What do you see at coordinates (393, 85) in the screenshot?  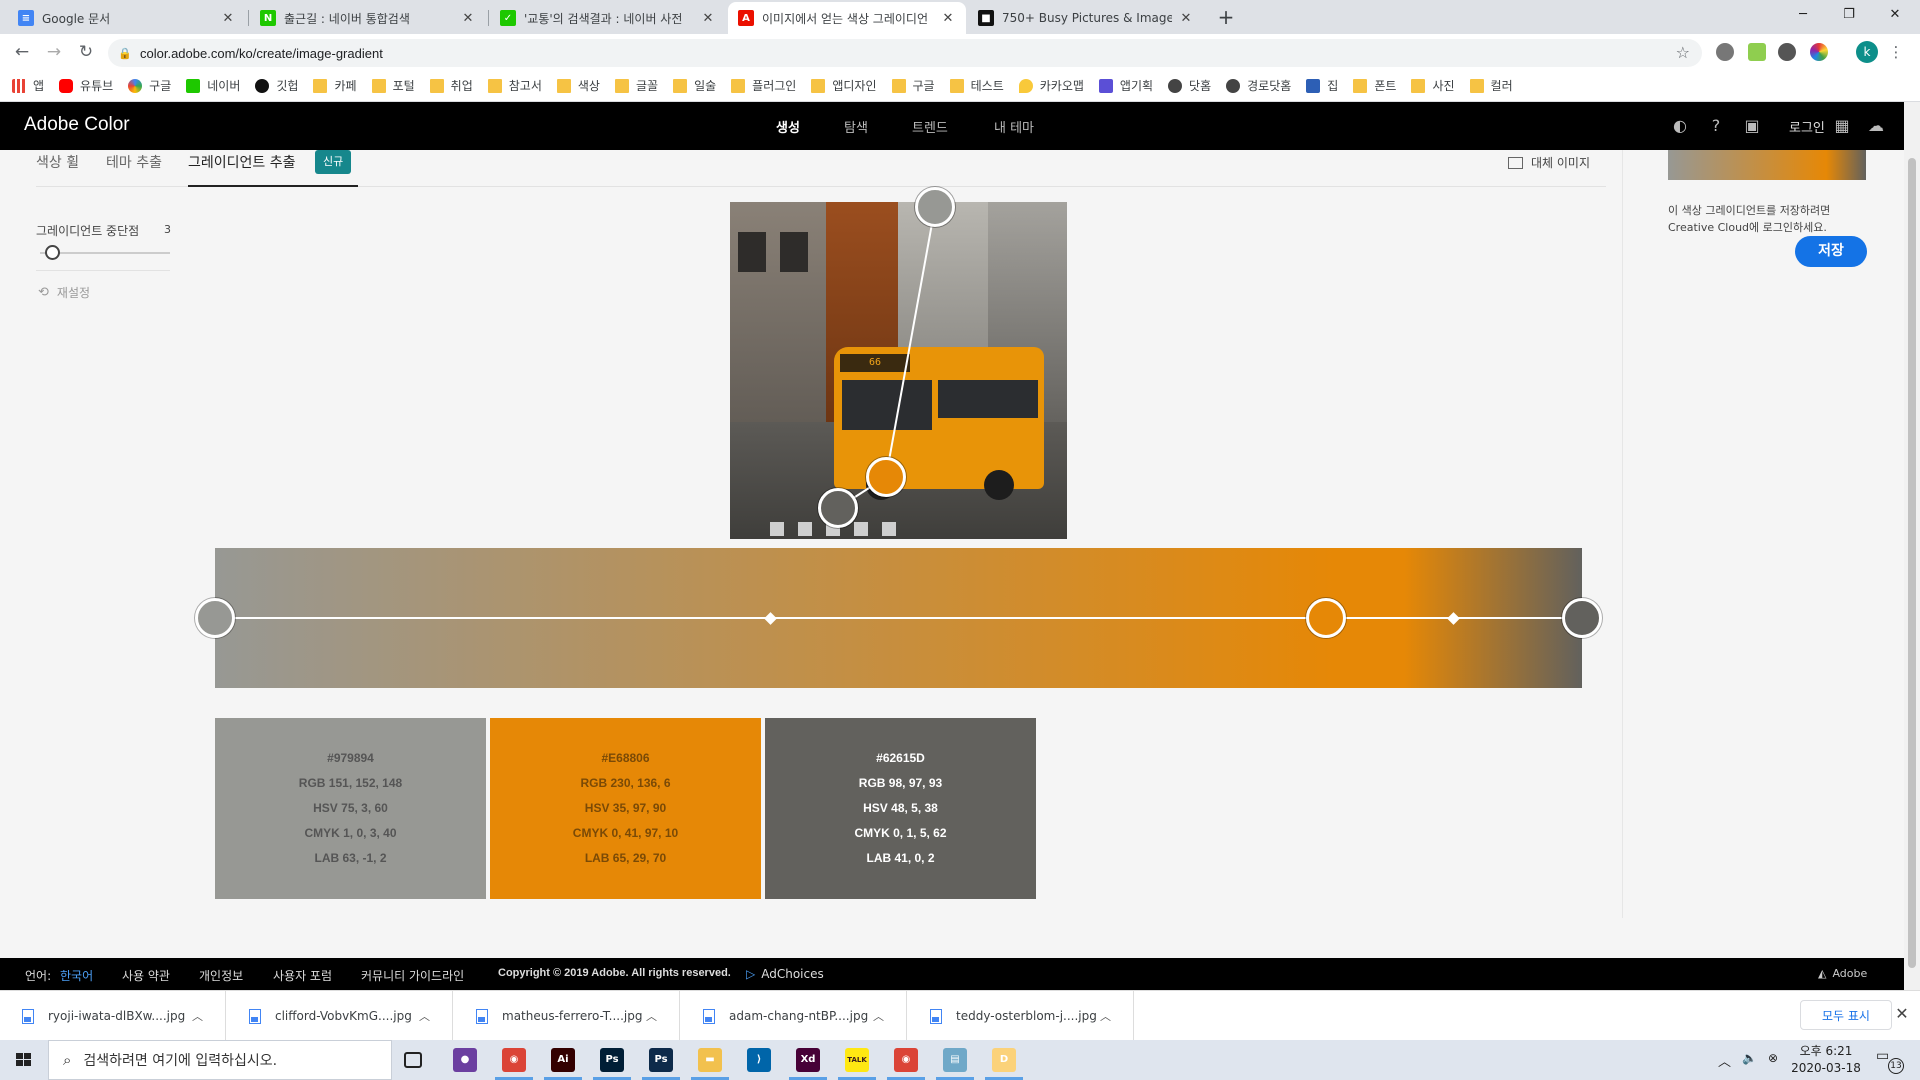 I see `bookmark-7: 포털` at bounding box center [393, 85].